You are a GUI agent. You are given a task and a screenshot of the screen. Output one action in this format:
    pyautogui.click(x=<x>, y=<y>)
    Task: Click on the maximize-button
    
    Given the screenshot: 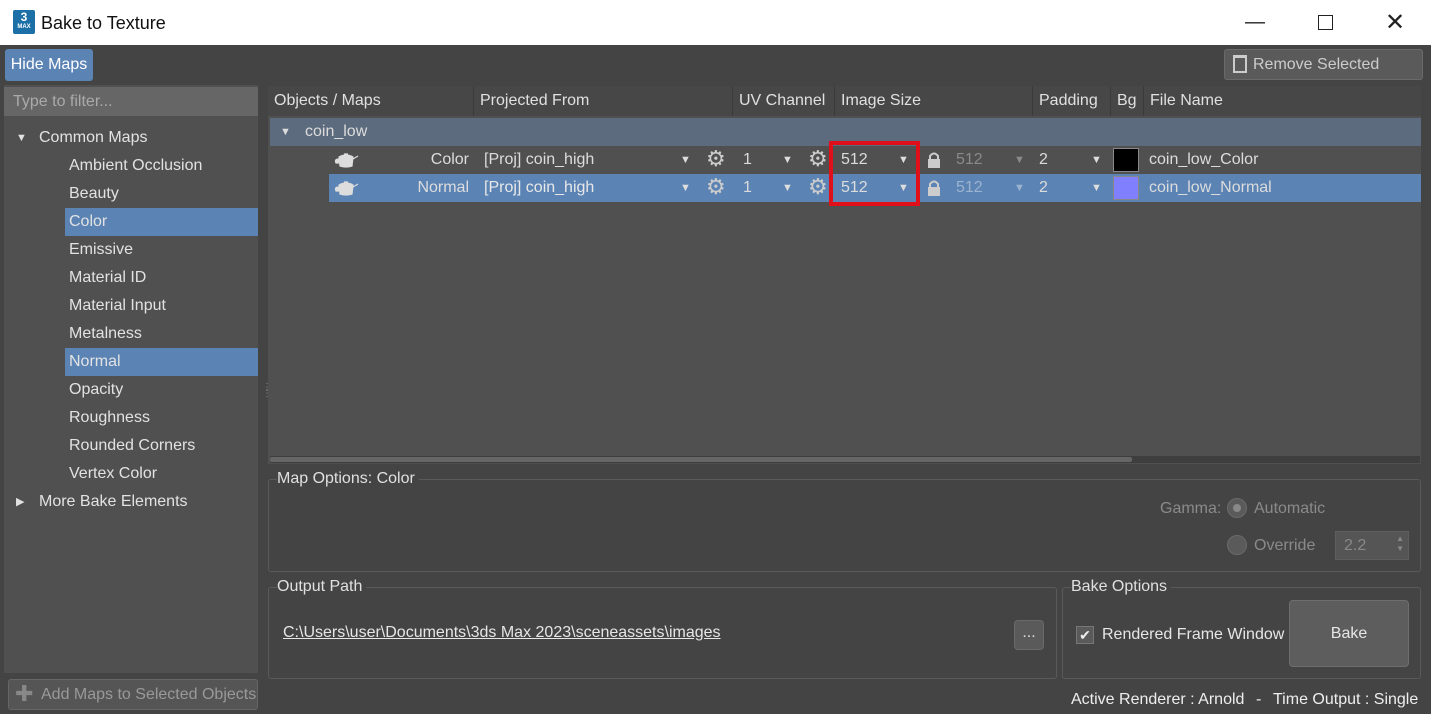 What is the action you would take?
    pyautogui.click(x=1325, y=22)
    